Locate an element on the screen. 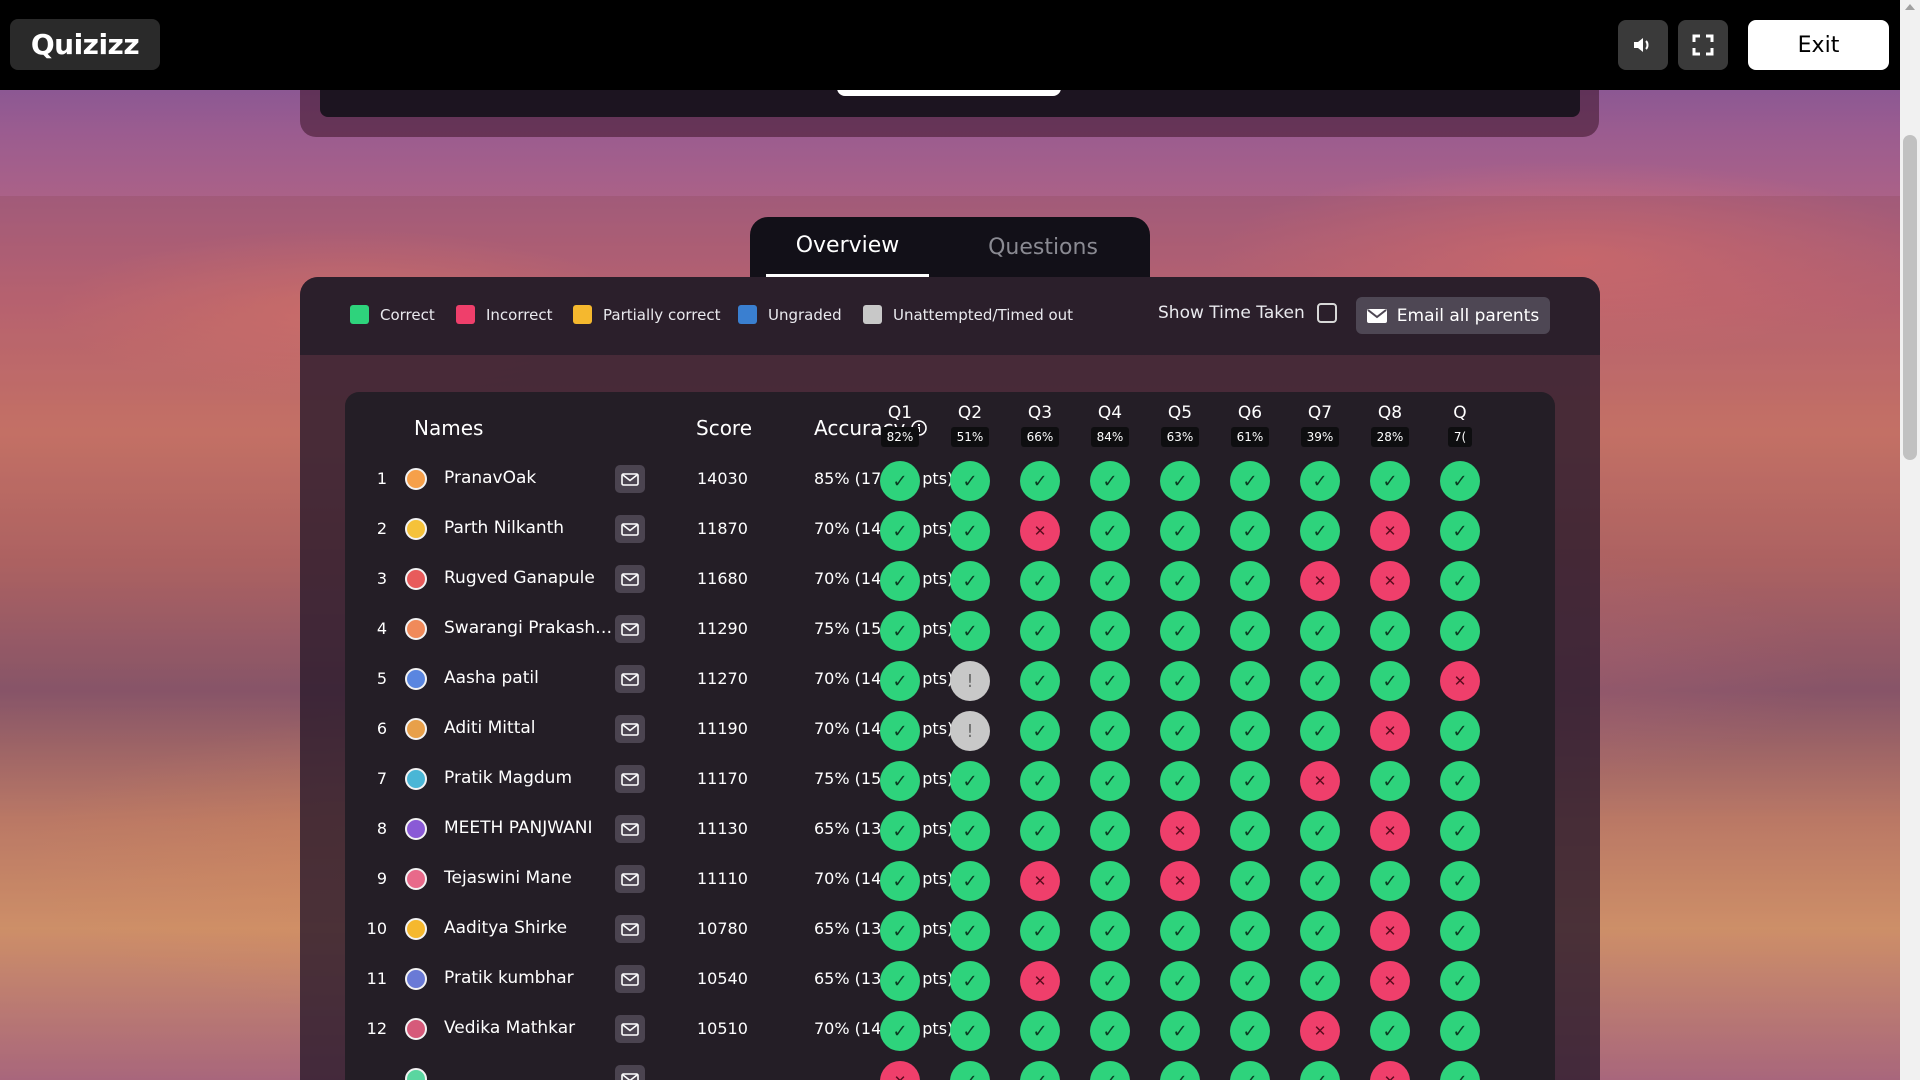 The image size is (1920, 1080). question-header: Q4 84% is located at coordinates (1110, 425).